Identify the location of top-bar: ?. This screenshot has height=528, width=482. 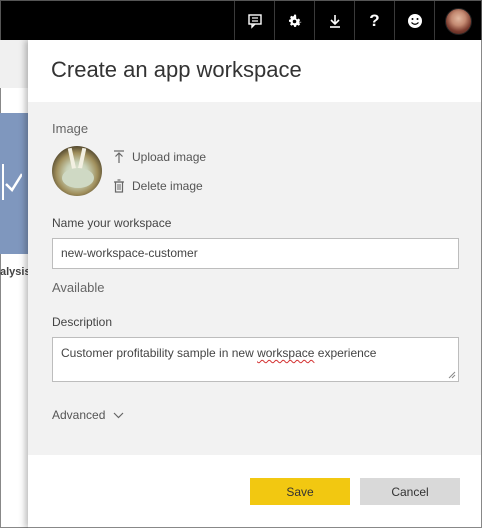
(241, 20).